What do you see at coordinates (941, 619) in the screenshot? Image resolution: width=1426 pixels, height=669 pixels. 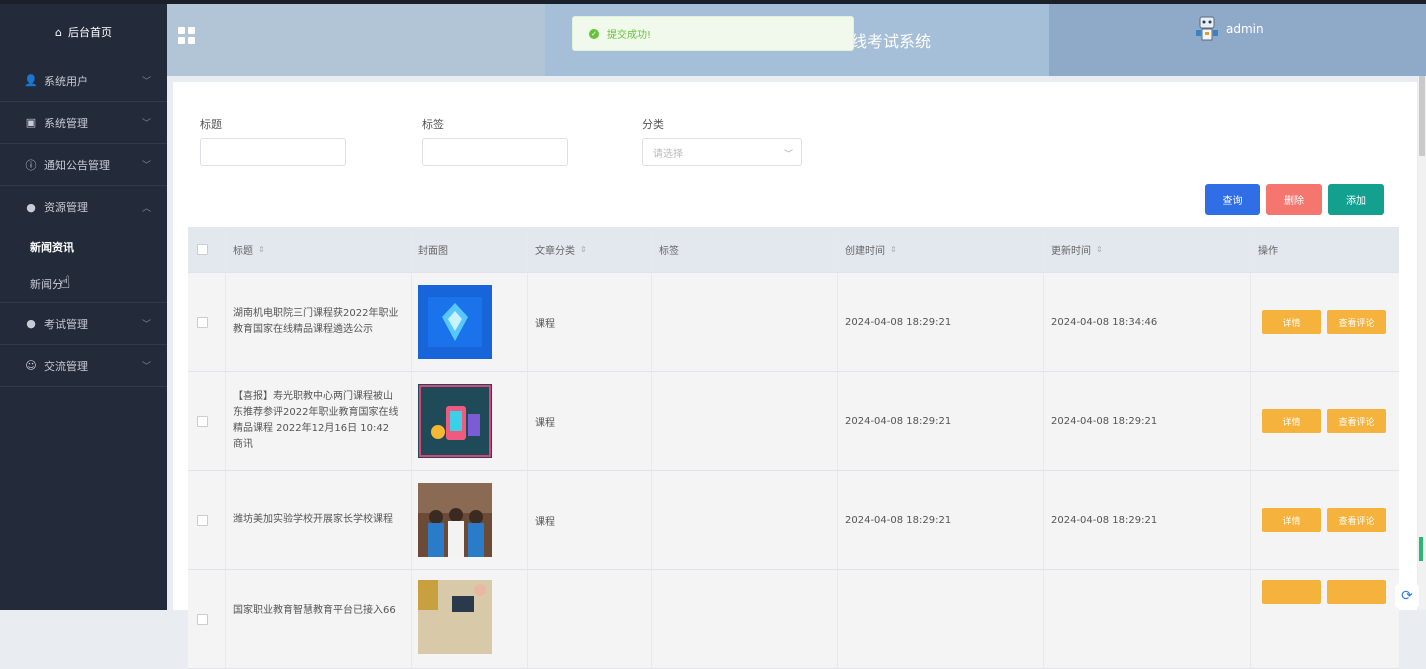 I see `created-cell` at bounding box center [941, 619].